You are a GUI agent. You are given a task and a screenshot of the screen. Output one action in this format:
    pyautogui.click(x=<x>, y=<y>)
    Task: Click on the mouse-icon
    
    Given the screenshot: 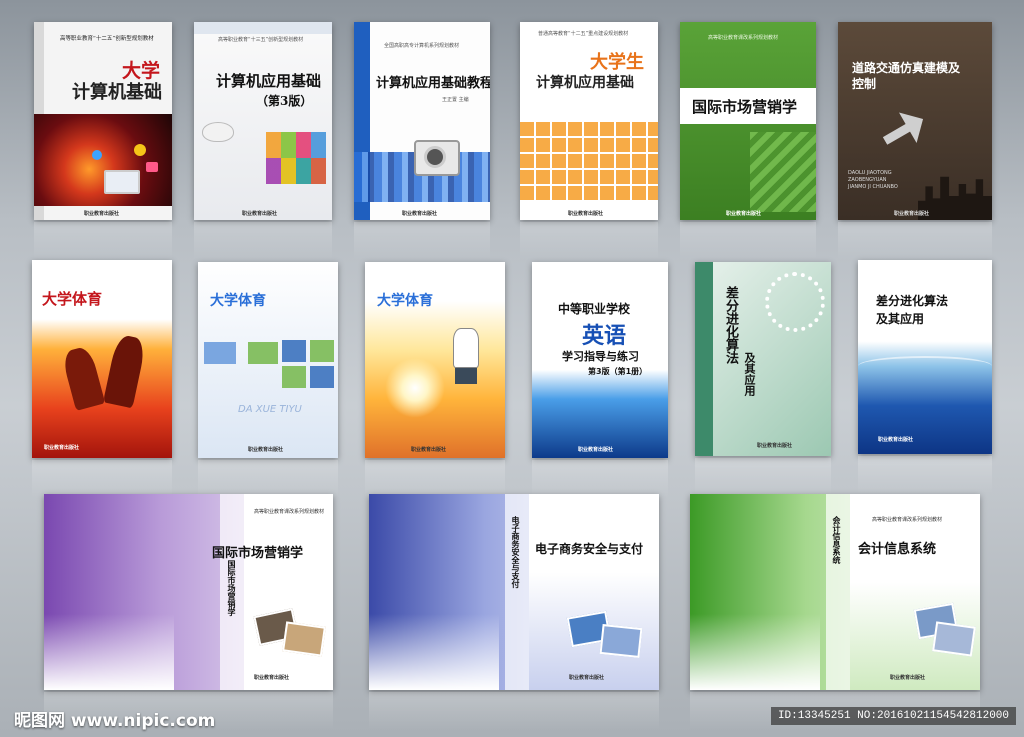 What is the action you would take?
    pyautogui.click(x=218, y=132)
    